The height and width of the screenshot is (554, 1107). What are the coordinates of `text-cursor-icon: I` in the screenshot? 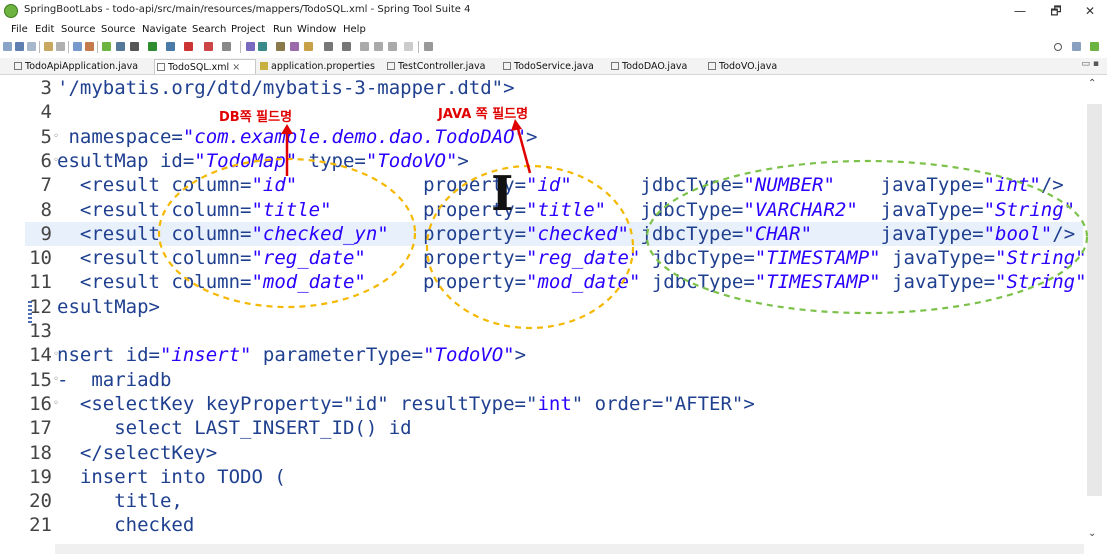 It's located at (502, 194).